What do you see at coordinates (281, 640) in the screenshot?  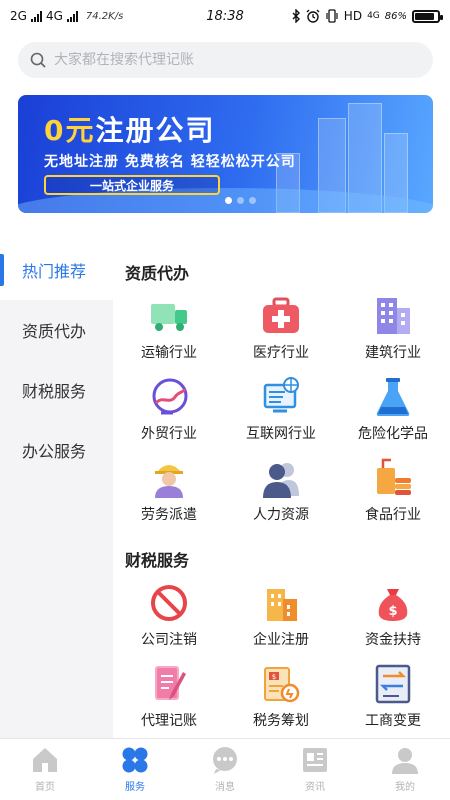 I see `service-item-label: 企业注册` at bounding box center [281, 640].